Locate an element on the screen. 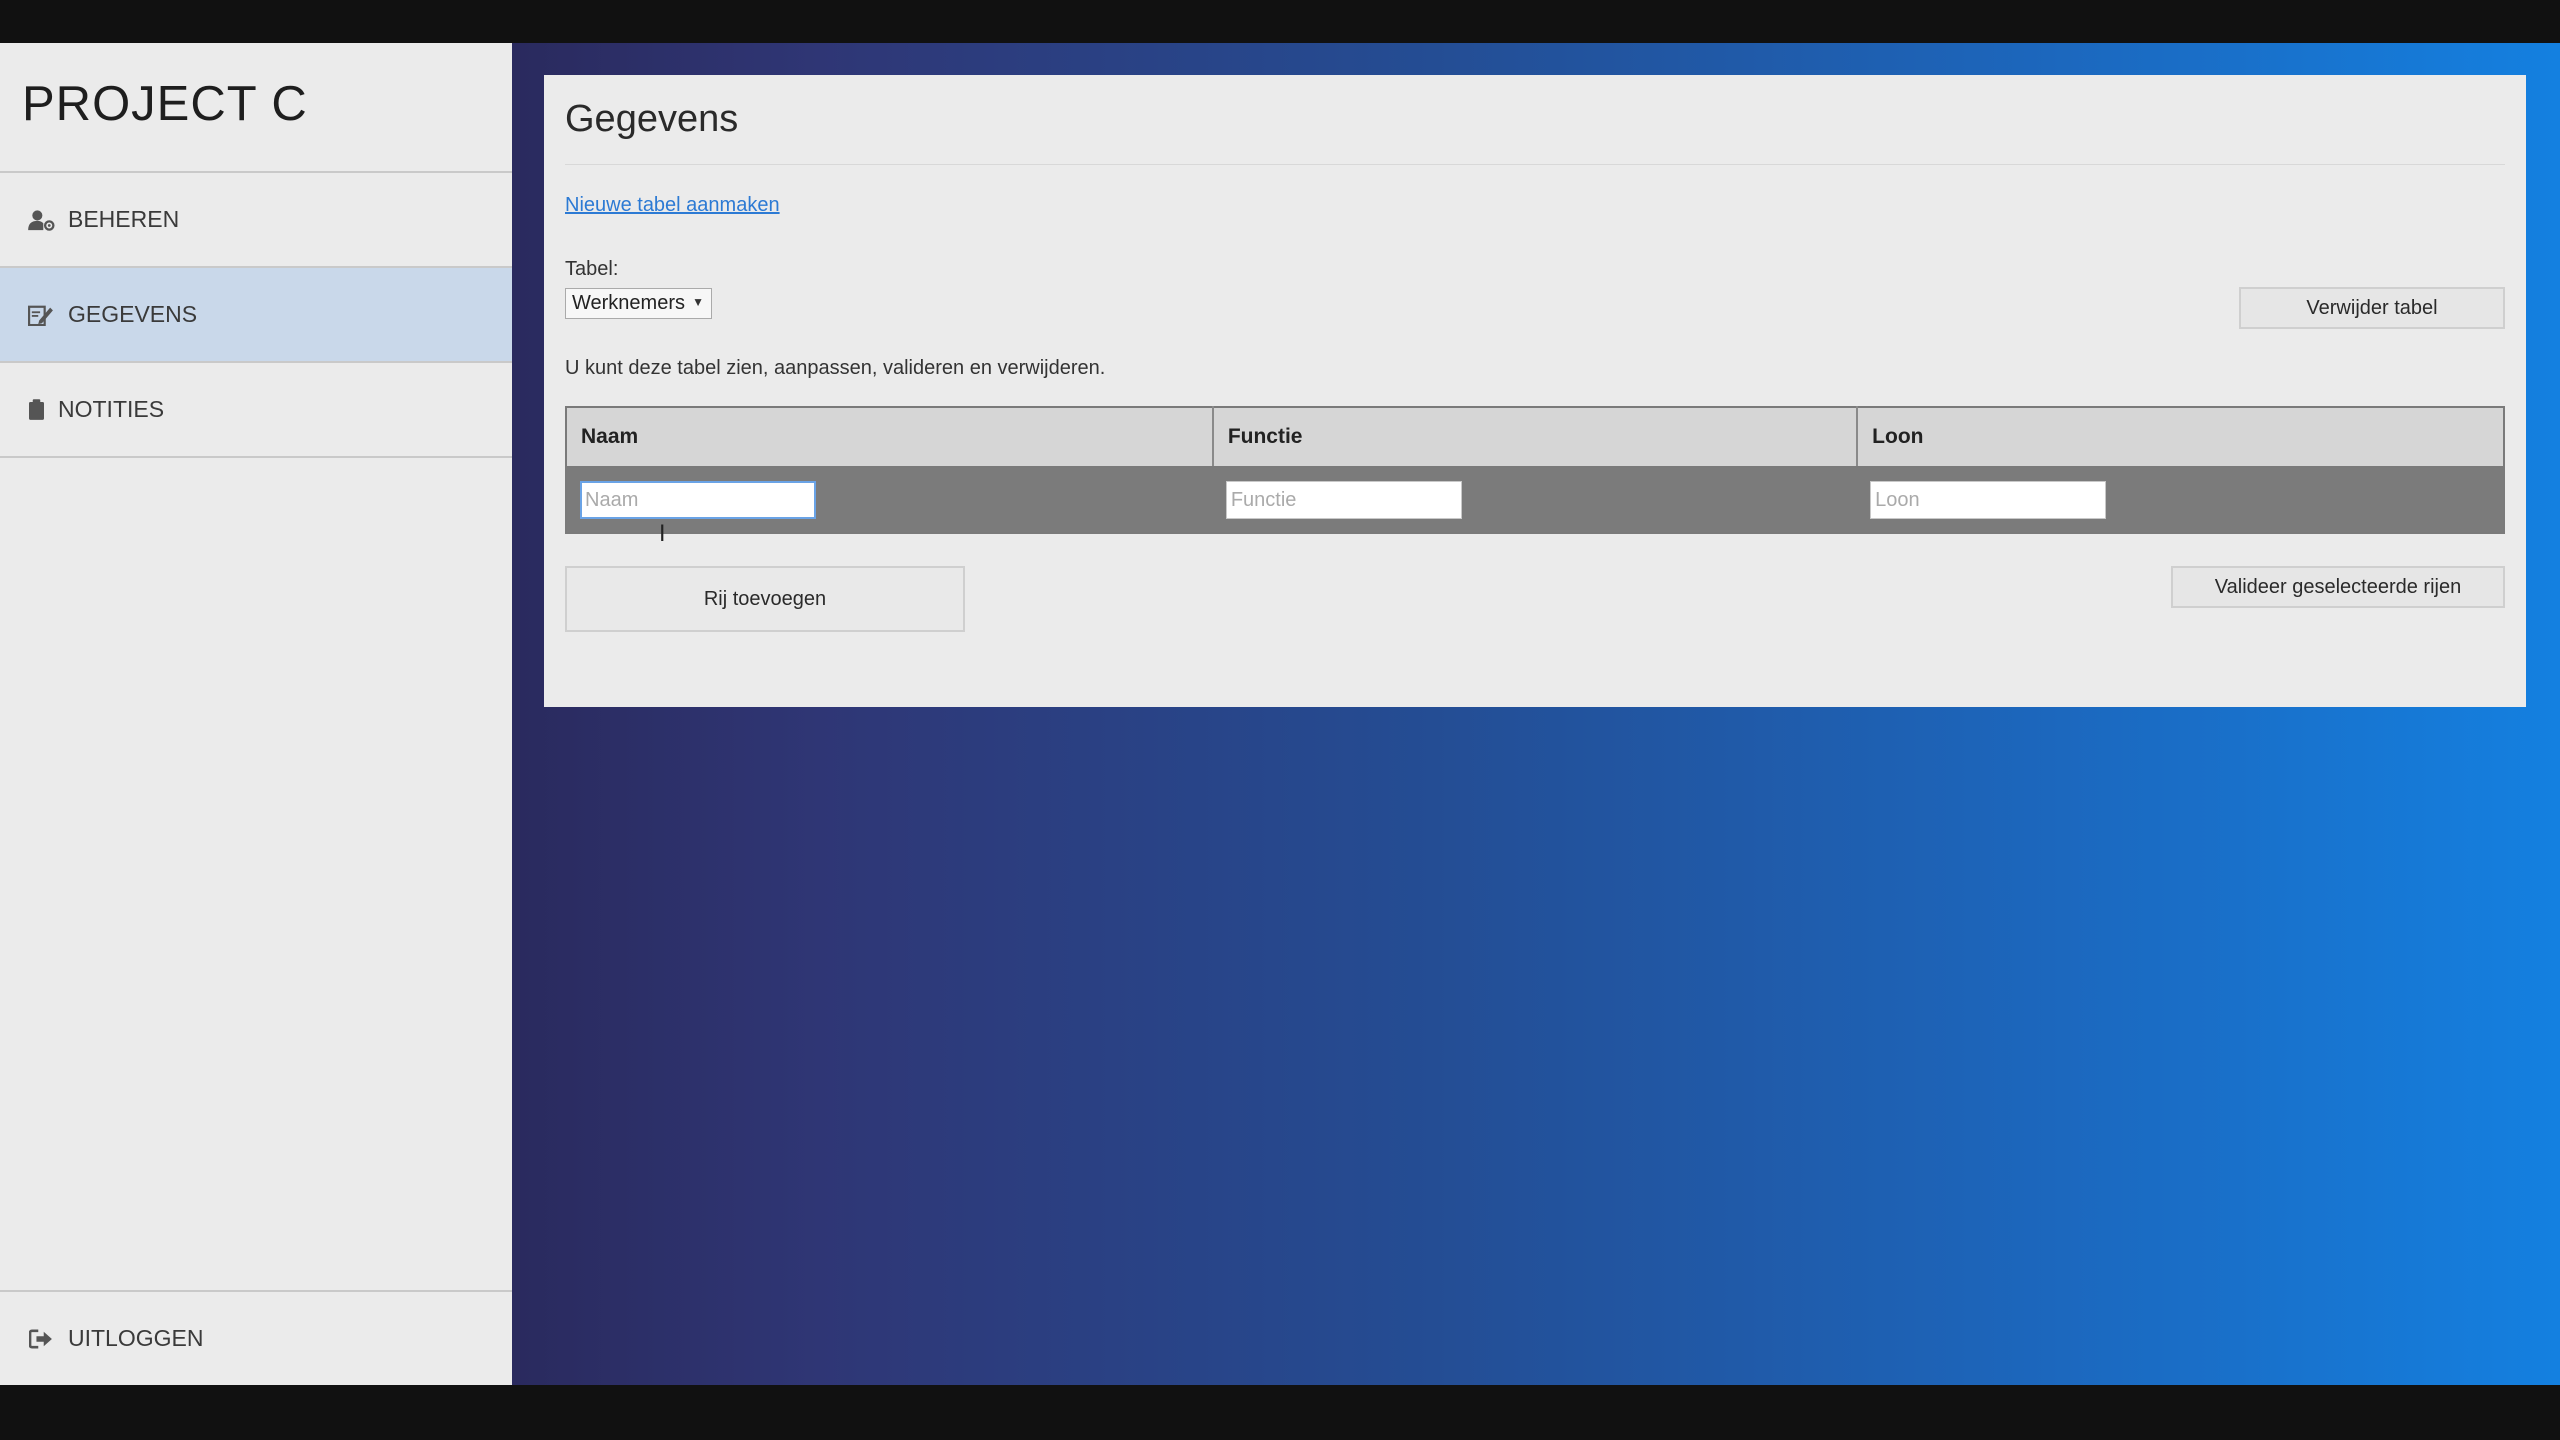 Image resolution: width=2560 pixels, height=1440 pixels. table-select-value: Werknemers is located at coordinates (628, 303).